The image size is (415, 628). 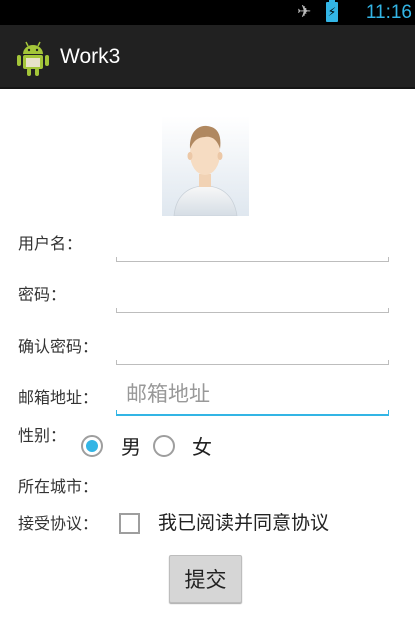 I want to click on confirm-password-field, so click(x=252, y=345).